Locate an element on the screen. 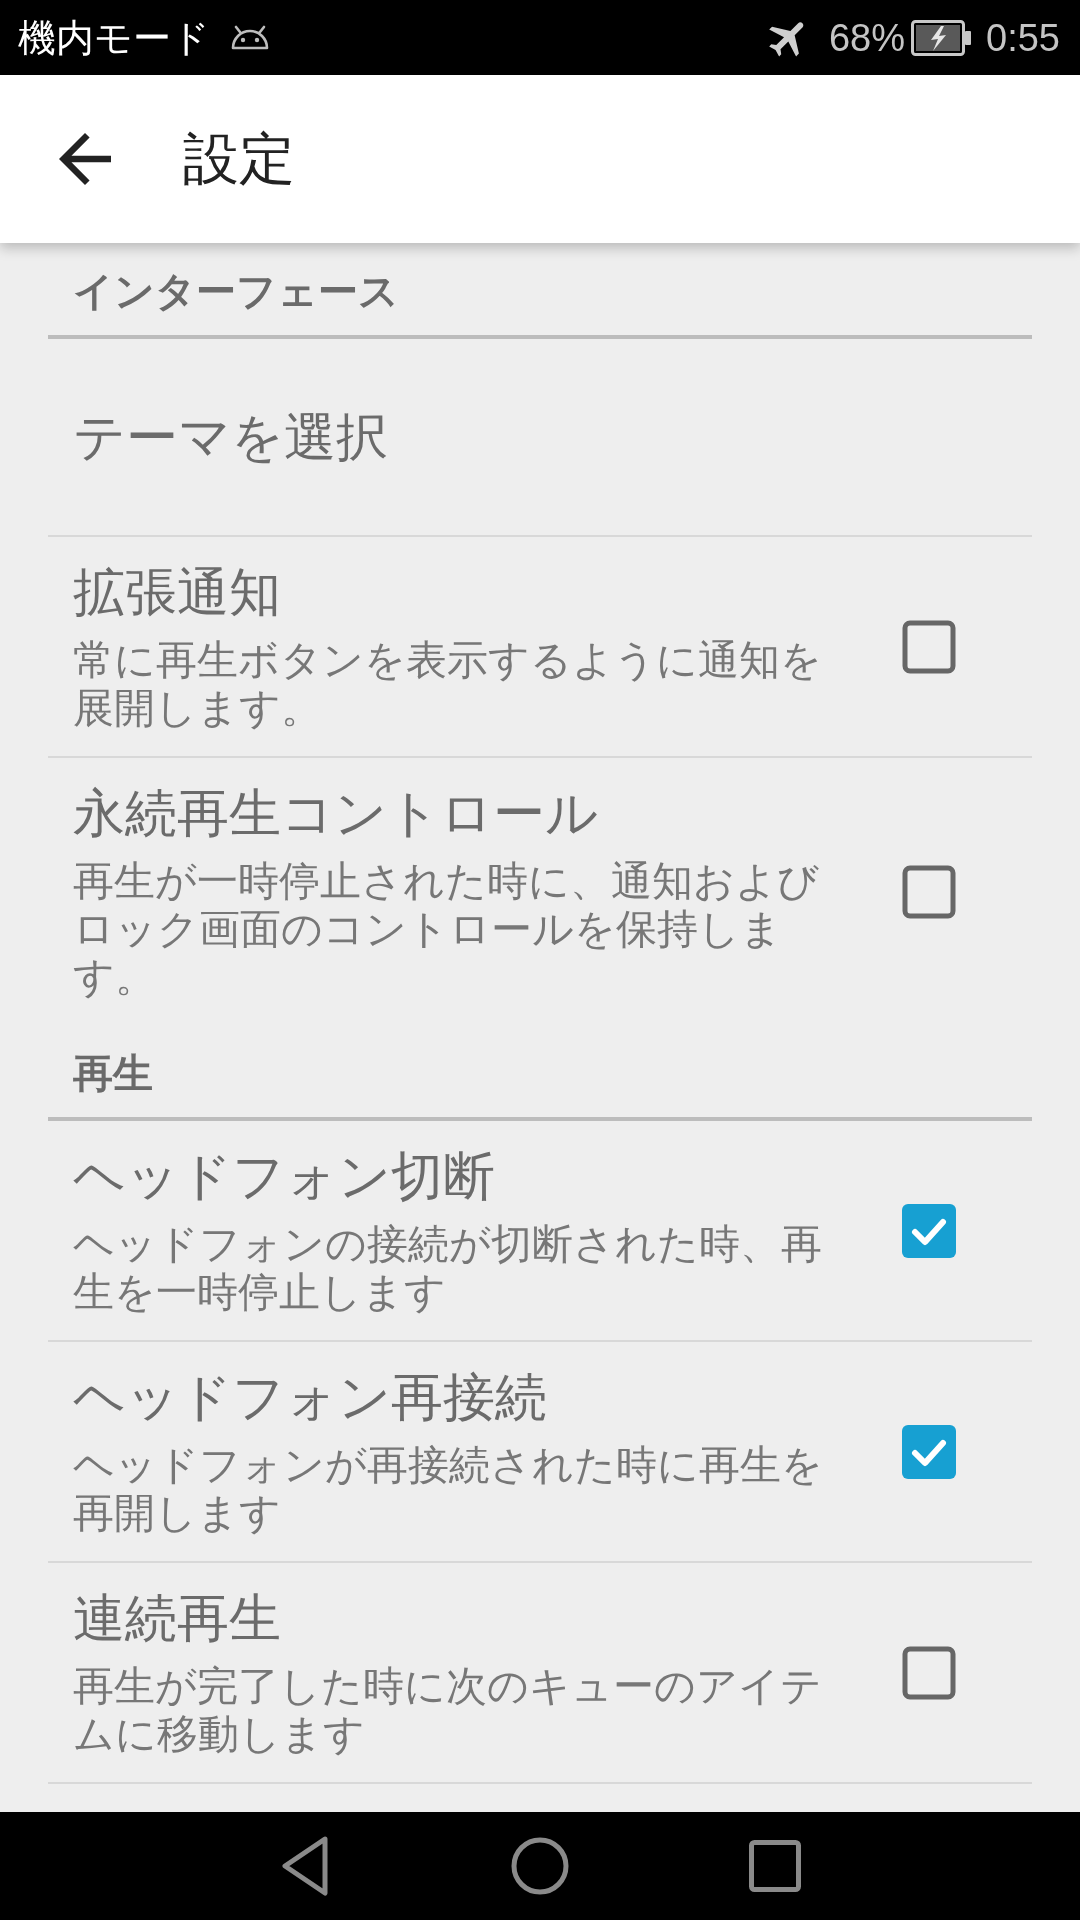  battery-charging-icon is located at coordinates (942, 37).